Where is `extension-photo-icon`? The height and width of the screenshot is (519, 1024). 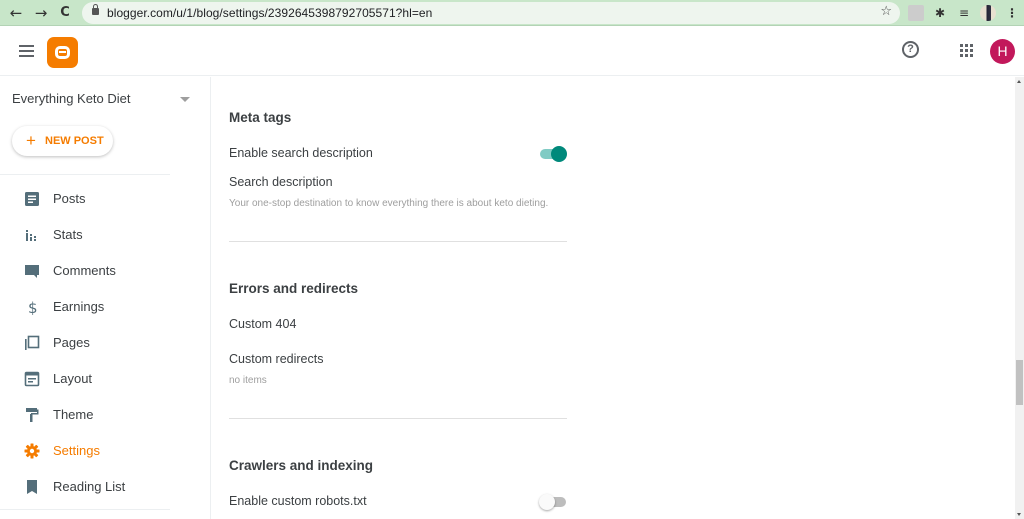
extension-photo-icon is located at coordinates (916, 13).